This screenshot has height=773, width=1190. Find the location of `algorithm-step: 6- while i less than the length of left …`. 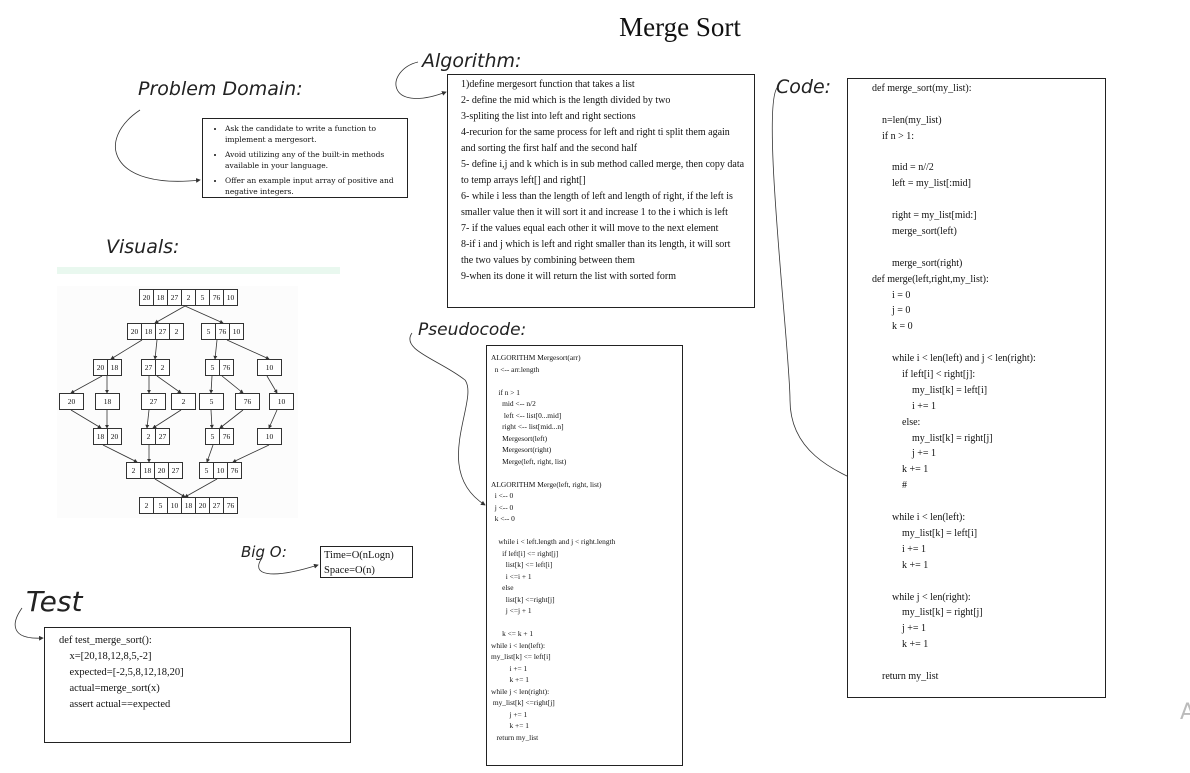

algorithm-step: 6- while i less than the length of left … is located at coordinates (597, 204).